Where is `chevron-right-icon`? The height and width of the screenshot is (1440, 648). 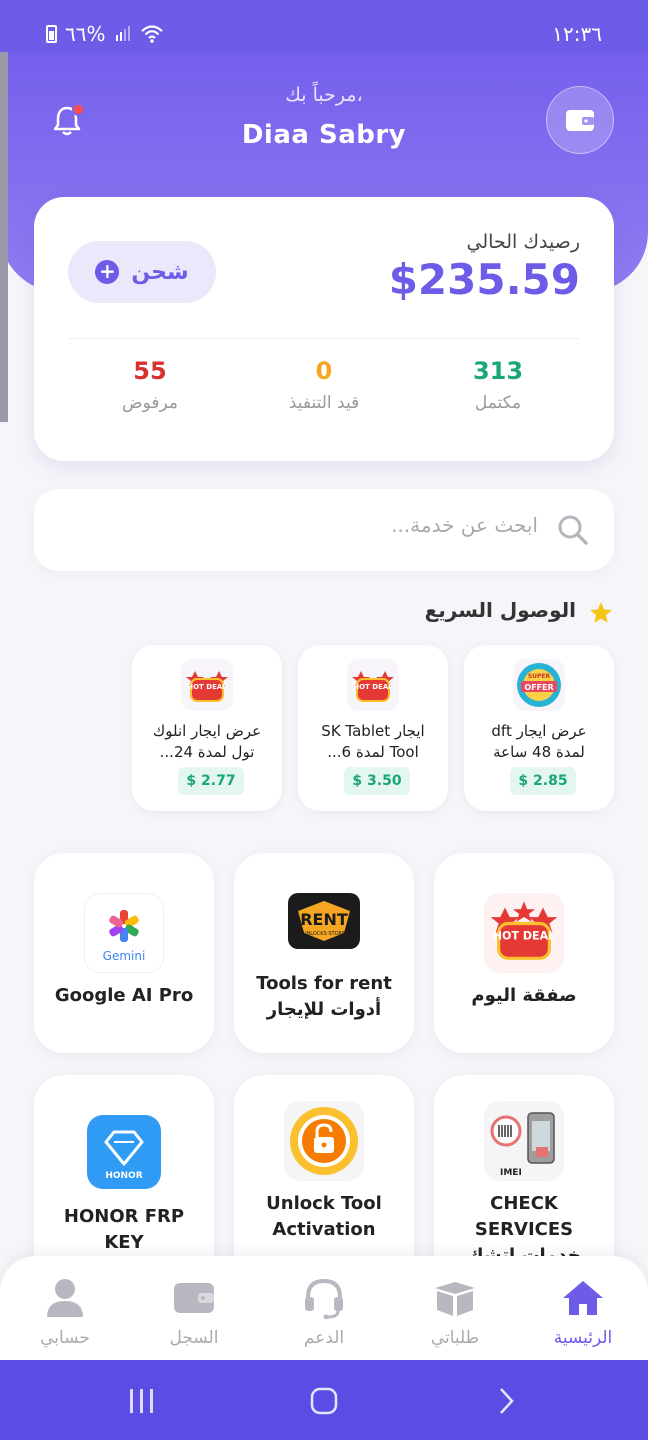 chevron-right-icon is located at coordinates (507, 1401).